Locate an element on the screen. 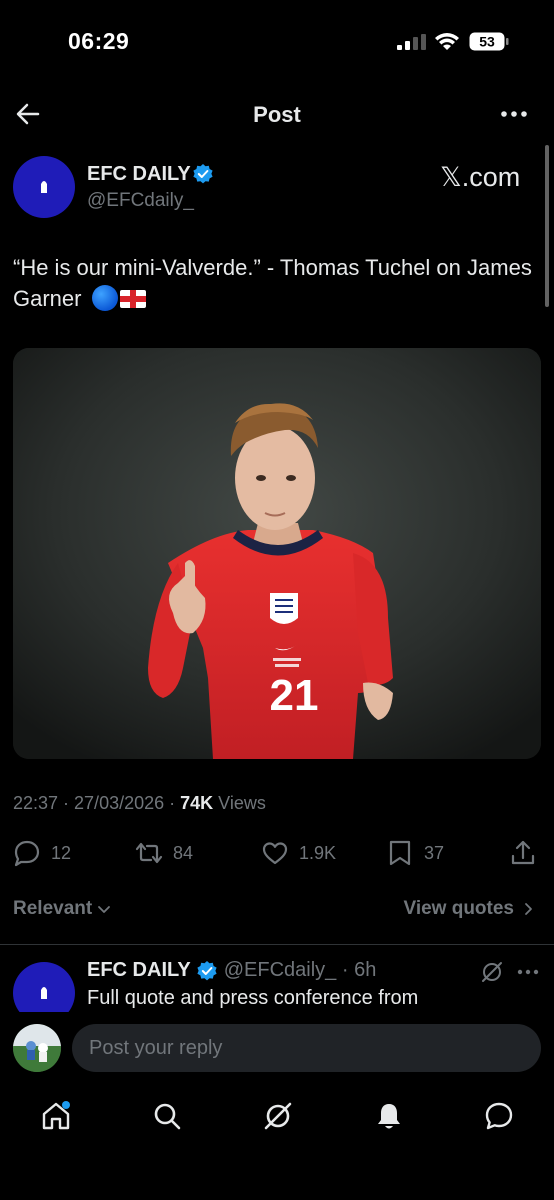  reply-header: EFC DAILY @EFCdaily_ · 6h is located at coordinates (231, 970).